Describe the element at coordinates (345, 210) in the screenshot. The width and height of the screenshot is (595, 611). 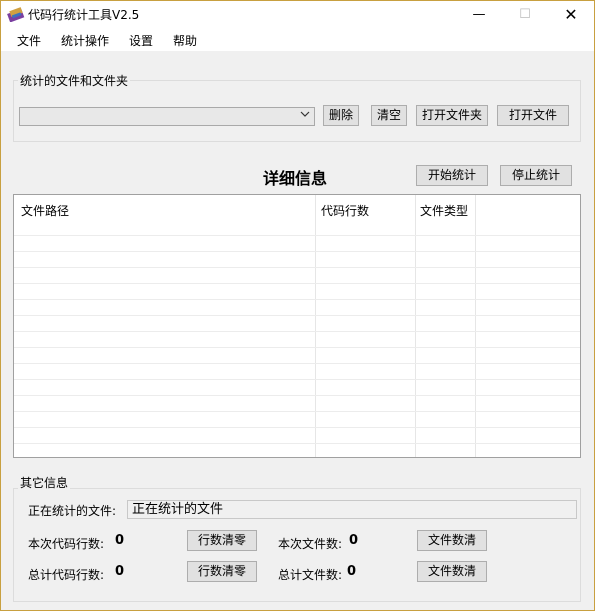
I see `column-header-lines: 代码行数` at that location.